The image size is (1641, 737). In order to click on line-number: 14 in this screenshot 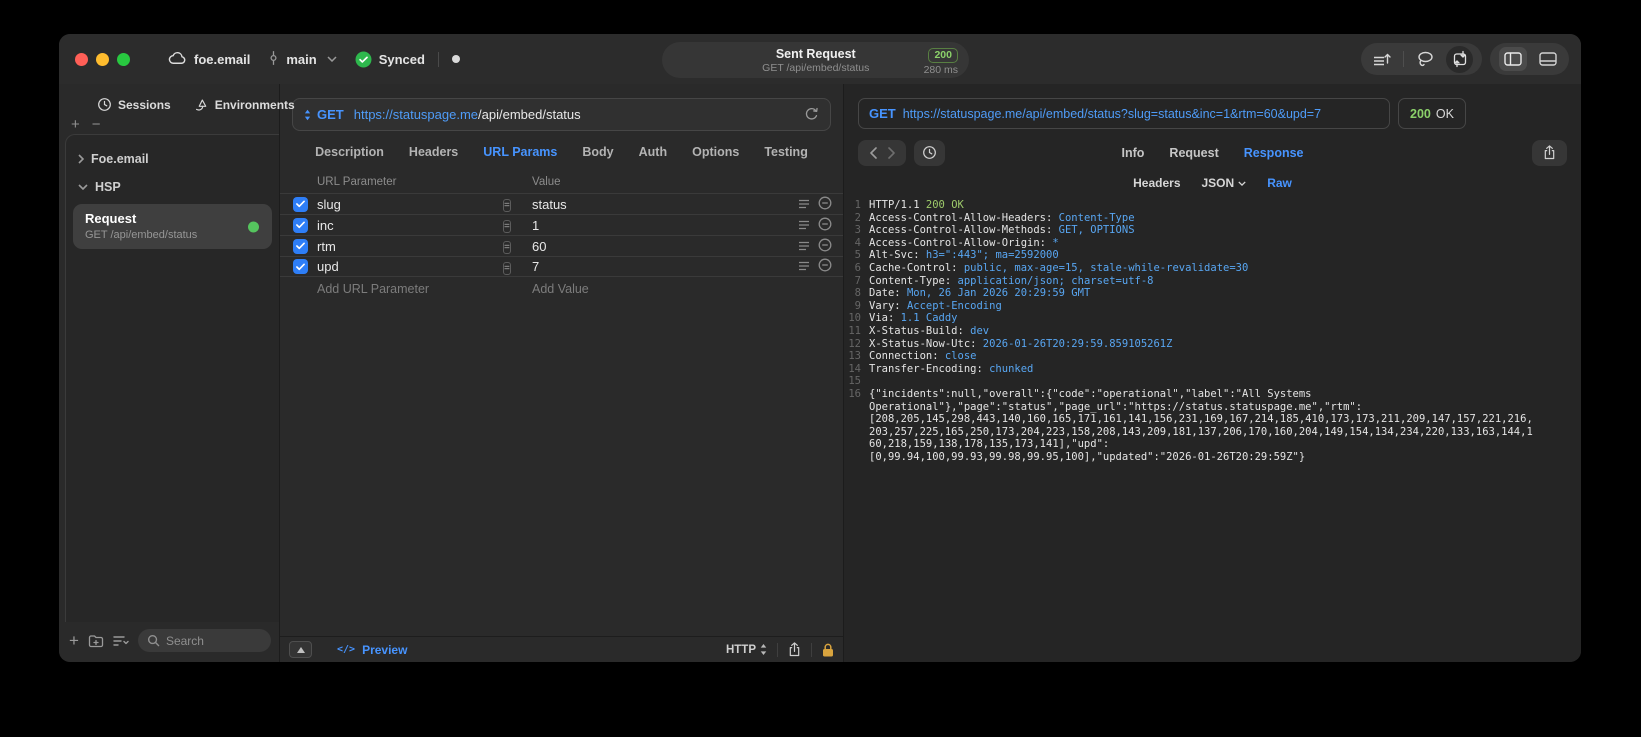, I will do `click(854, 368)`.